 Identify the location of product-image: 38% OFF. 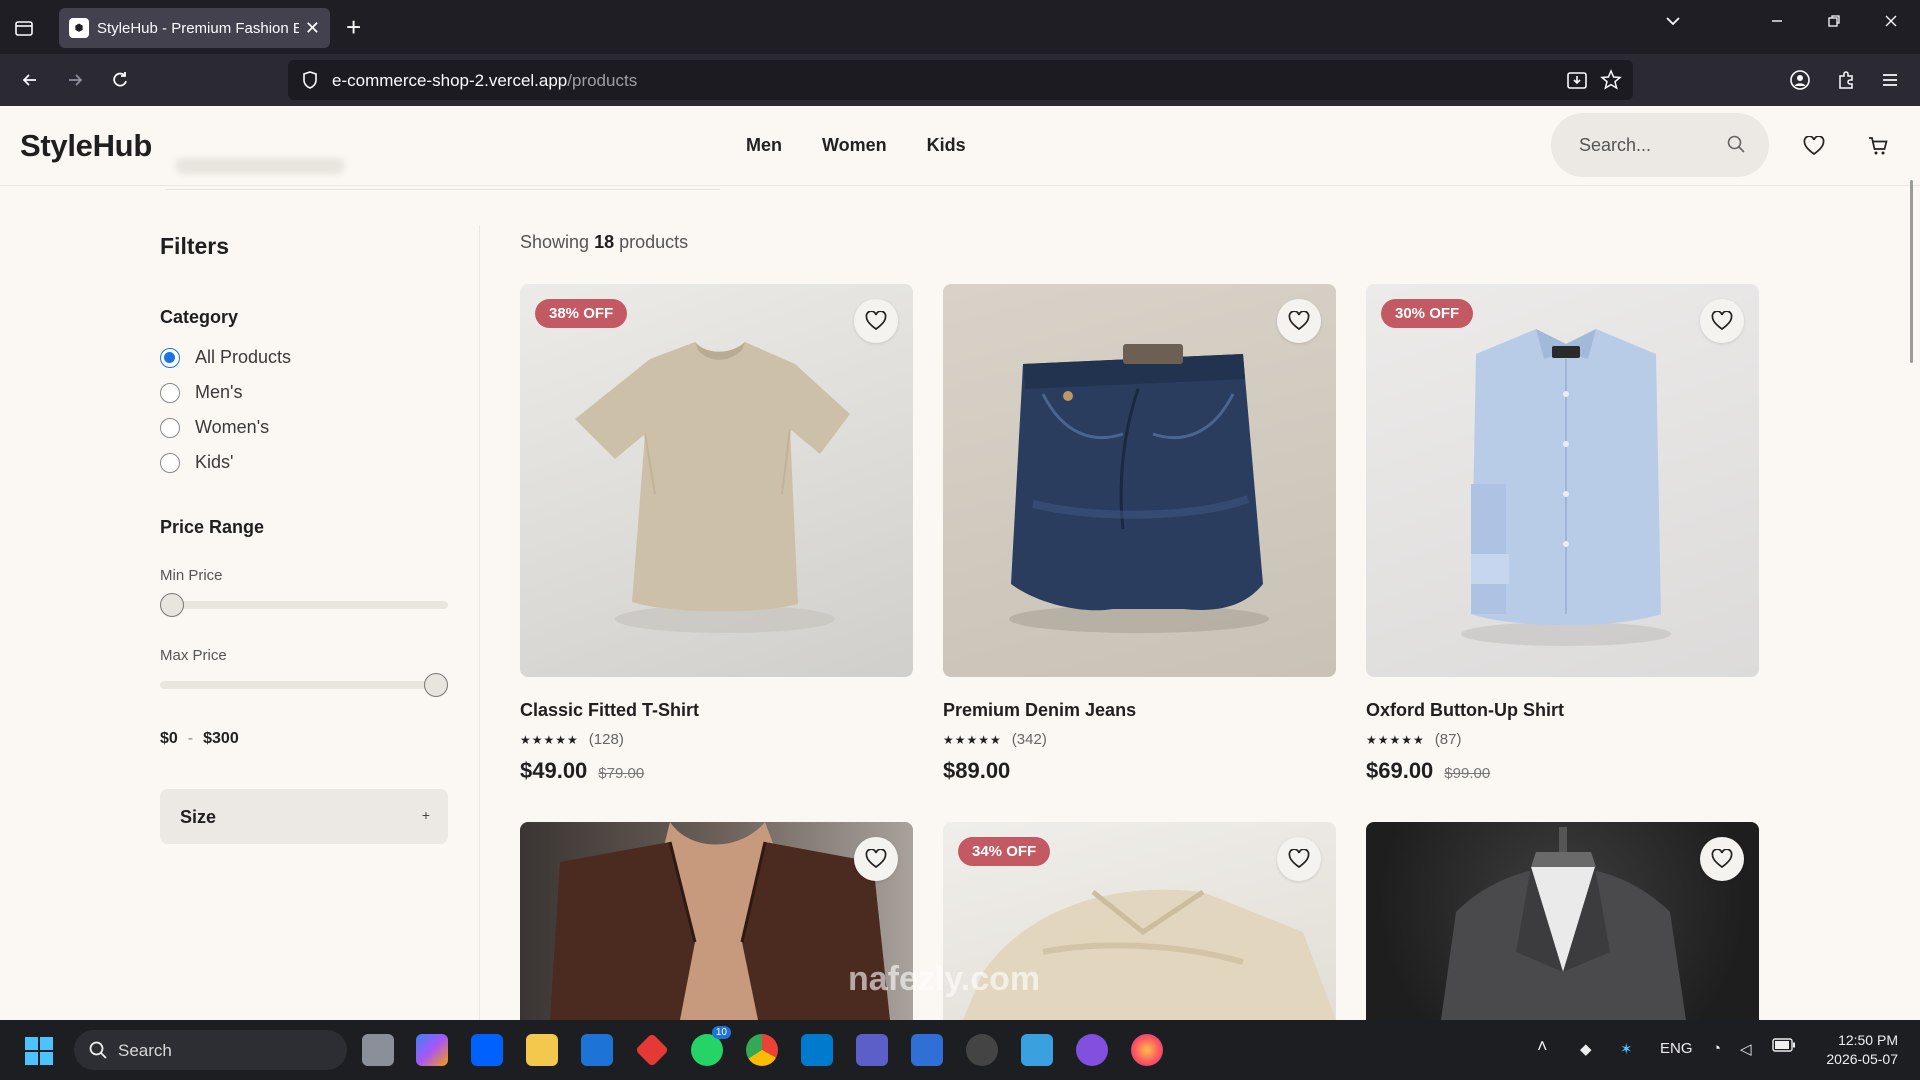
(716, 480).